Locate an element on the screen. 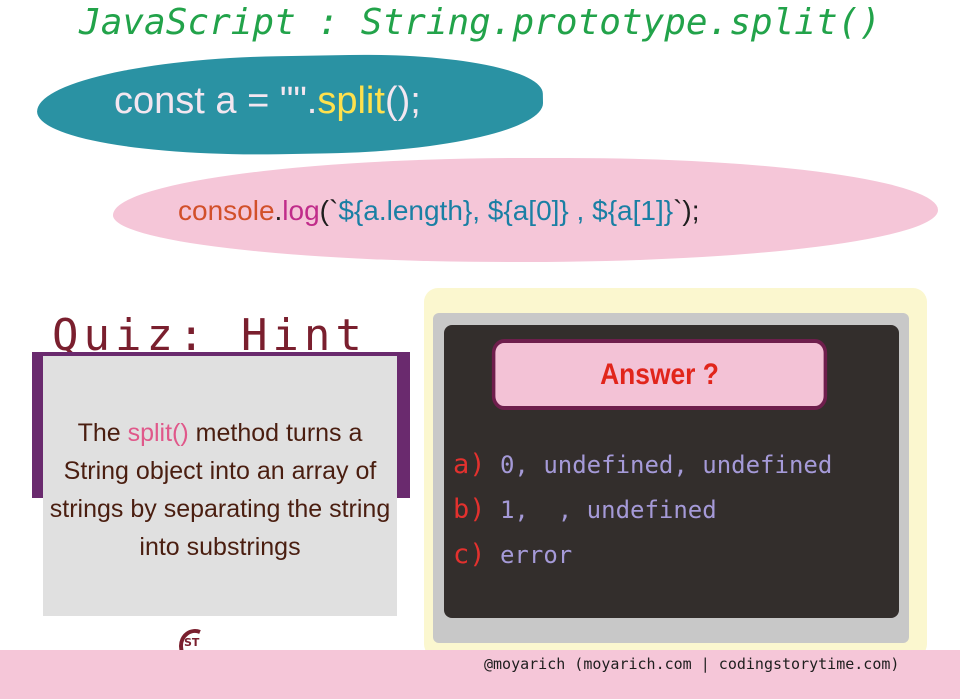 The height and width of the screenshot is (699, 960). answer-option-b: b) 1, , undefined is located at coordinates (585, 509).